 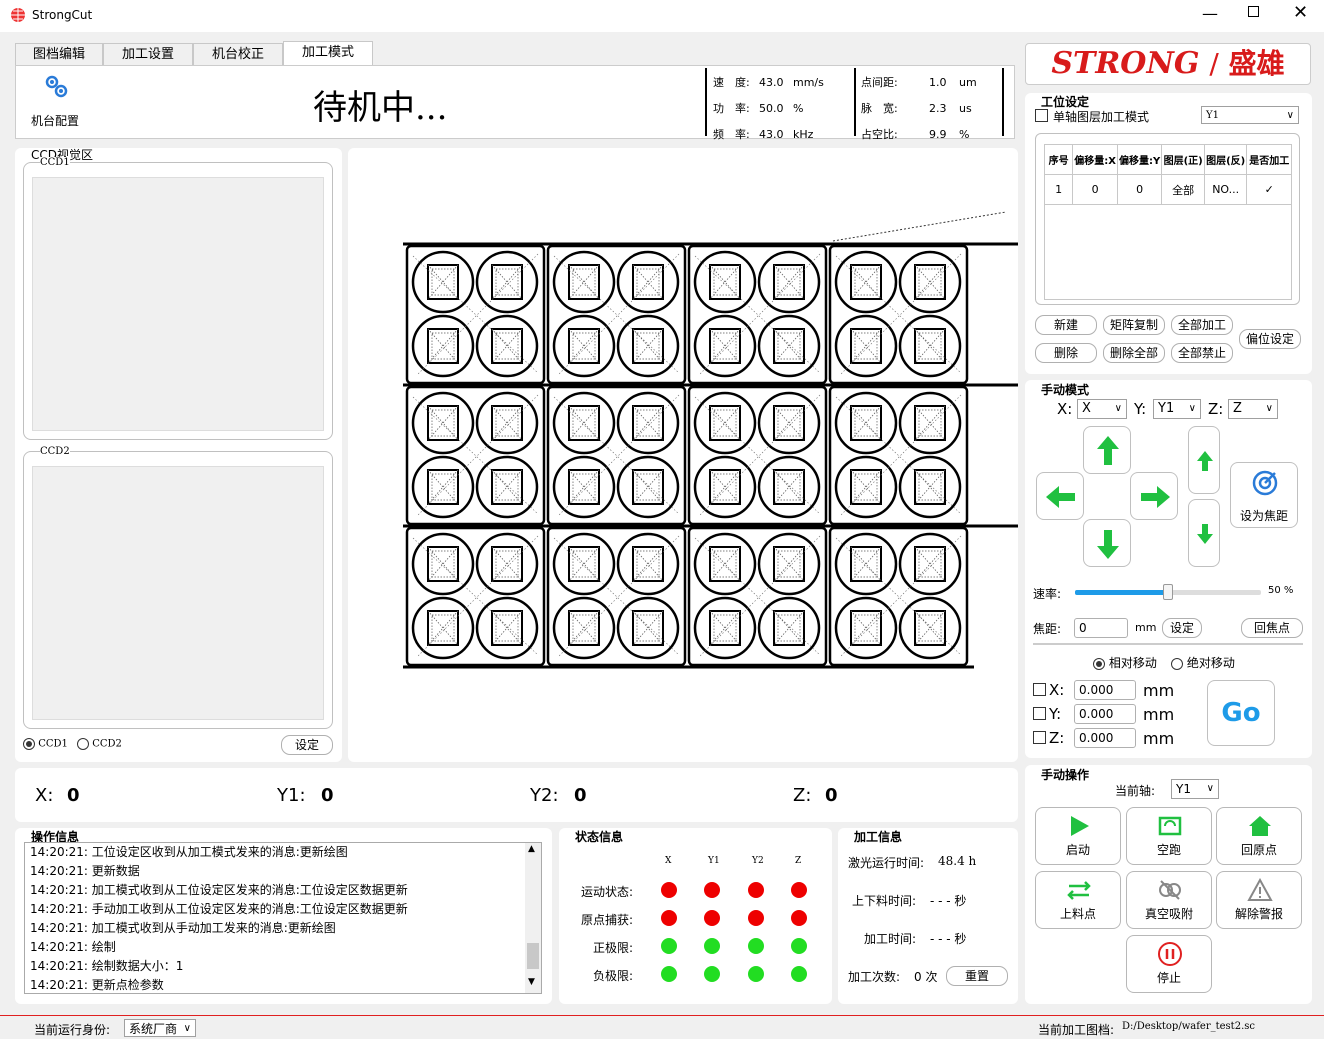 What do you see at coordinates (1039, 713) in the screenshot?
I see `move-y-checkbox` at bounding box center [1039, 713].